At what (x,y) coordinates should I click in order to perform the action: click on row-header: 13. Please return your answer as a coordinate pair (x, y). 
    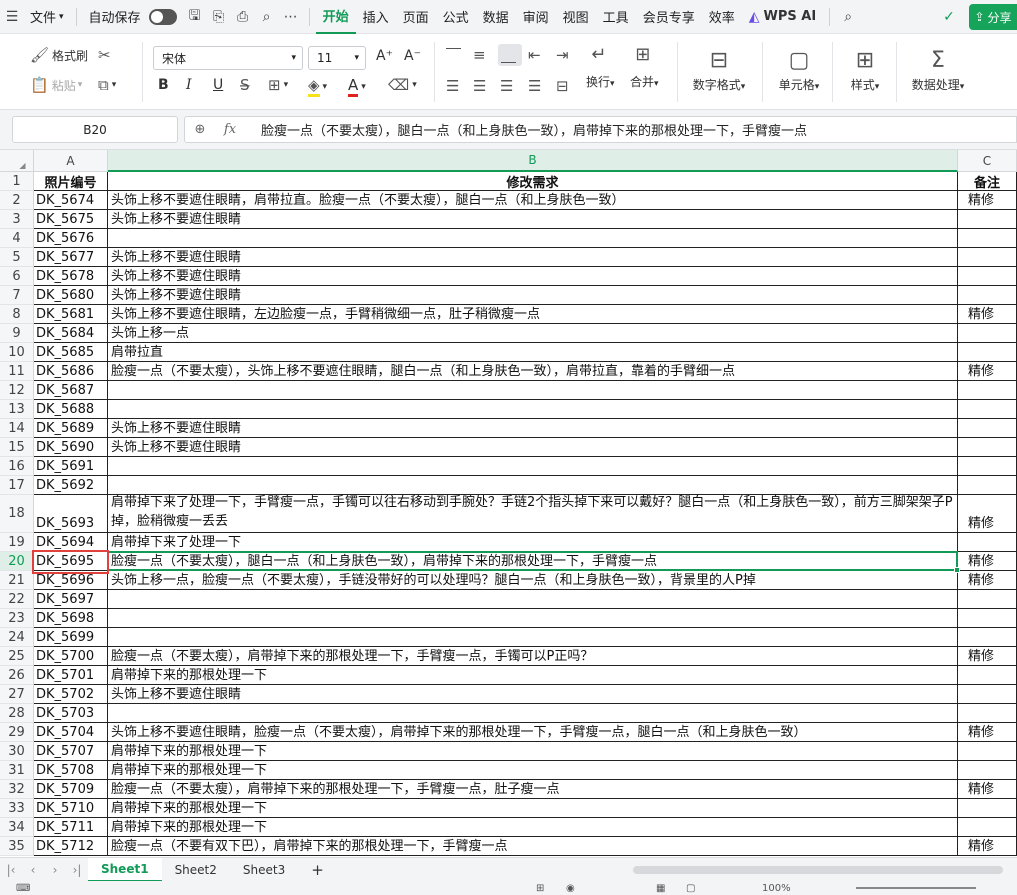
    Looking at the image, I should click on (17, 409).